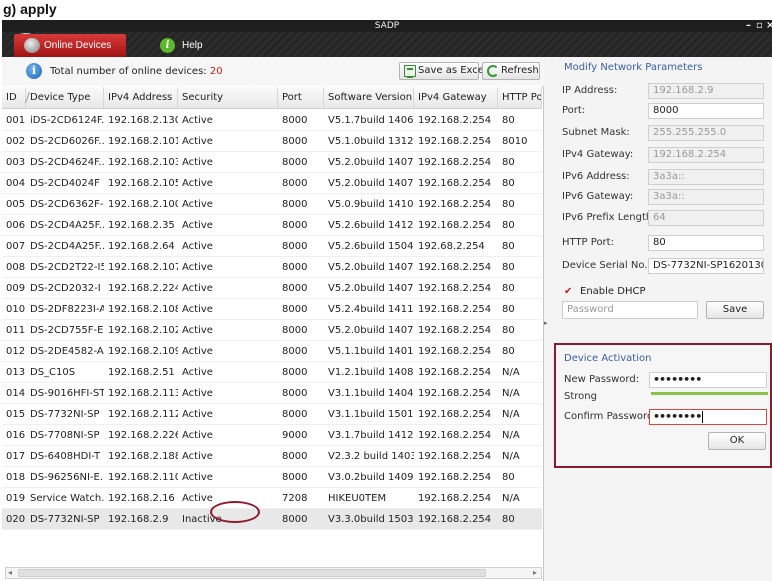  I want to click on cell-device-type: DS-2CD2T22-I5, so click(67, 267).